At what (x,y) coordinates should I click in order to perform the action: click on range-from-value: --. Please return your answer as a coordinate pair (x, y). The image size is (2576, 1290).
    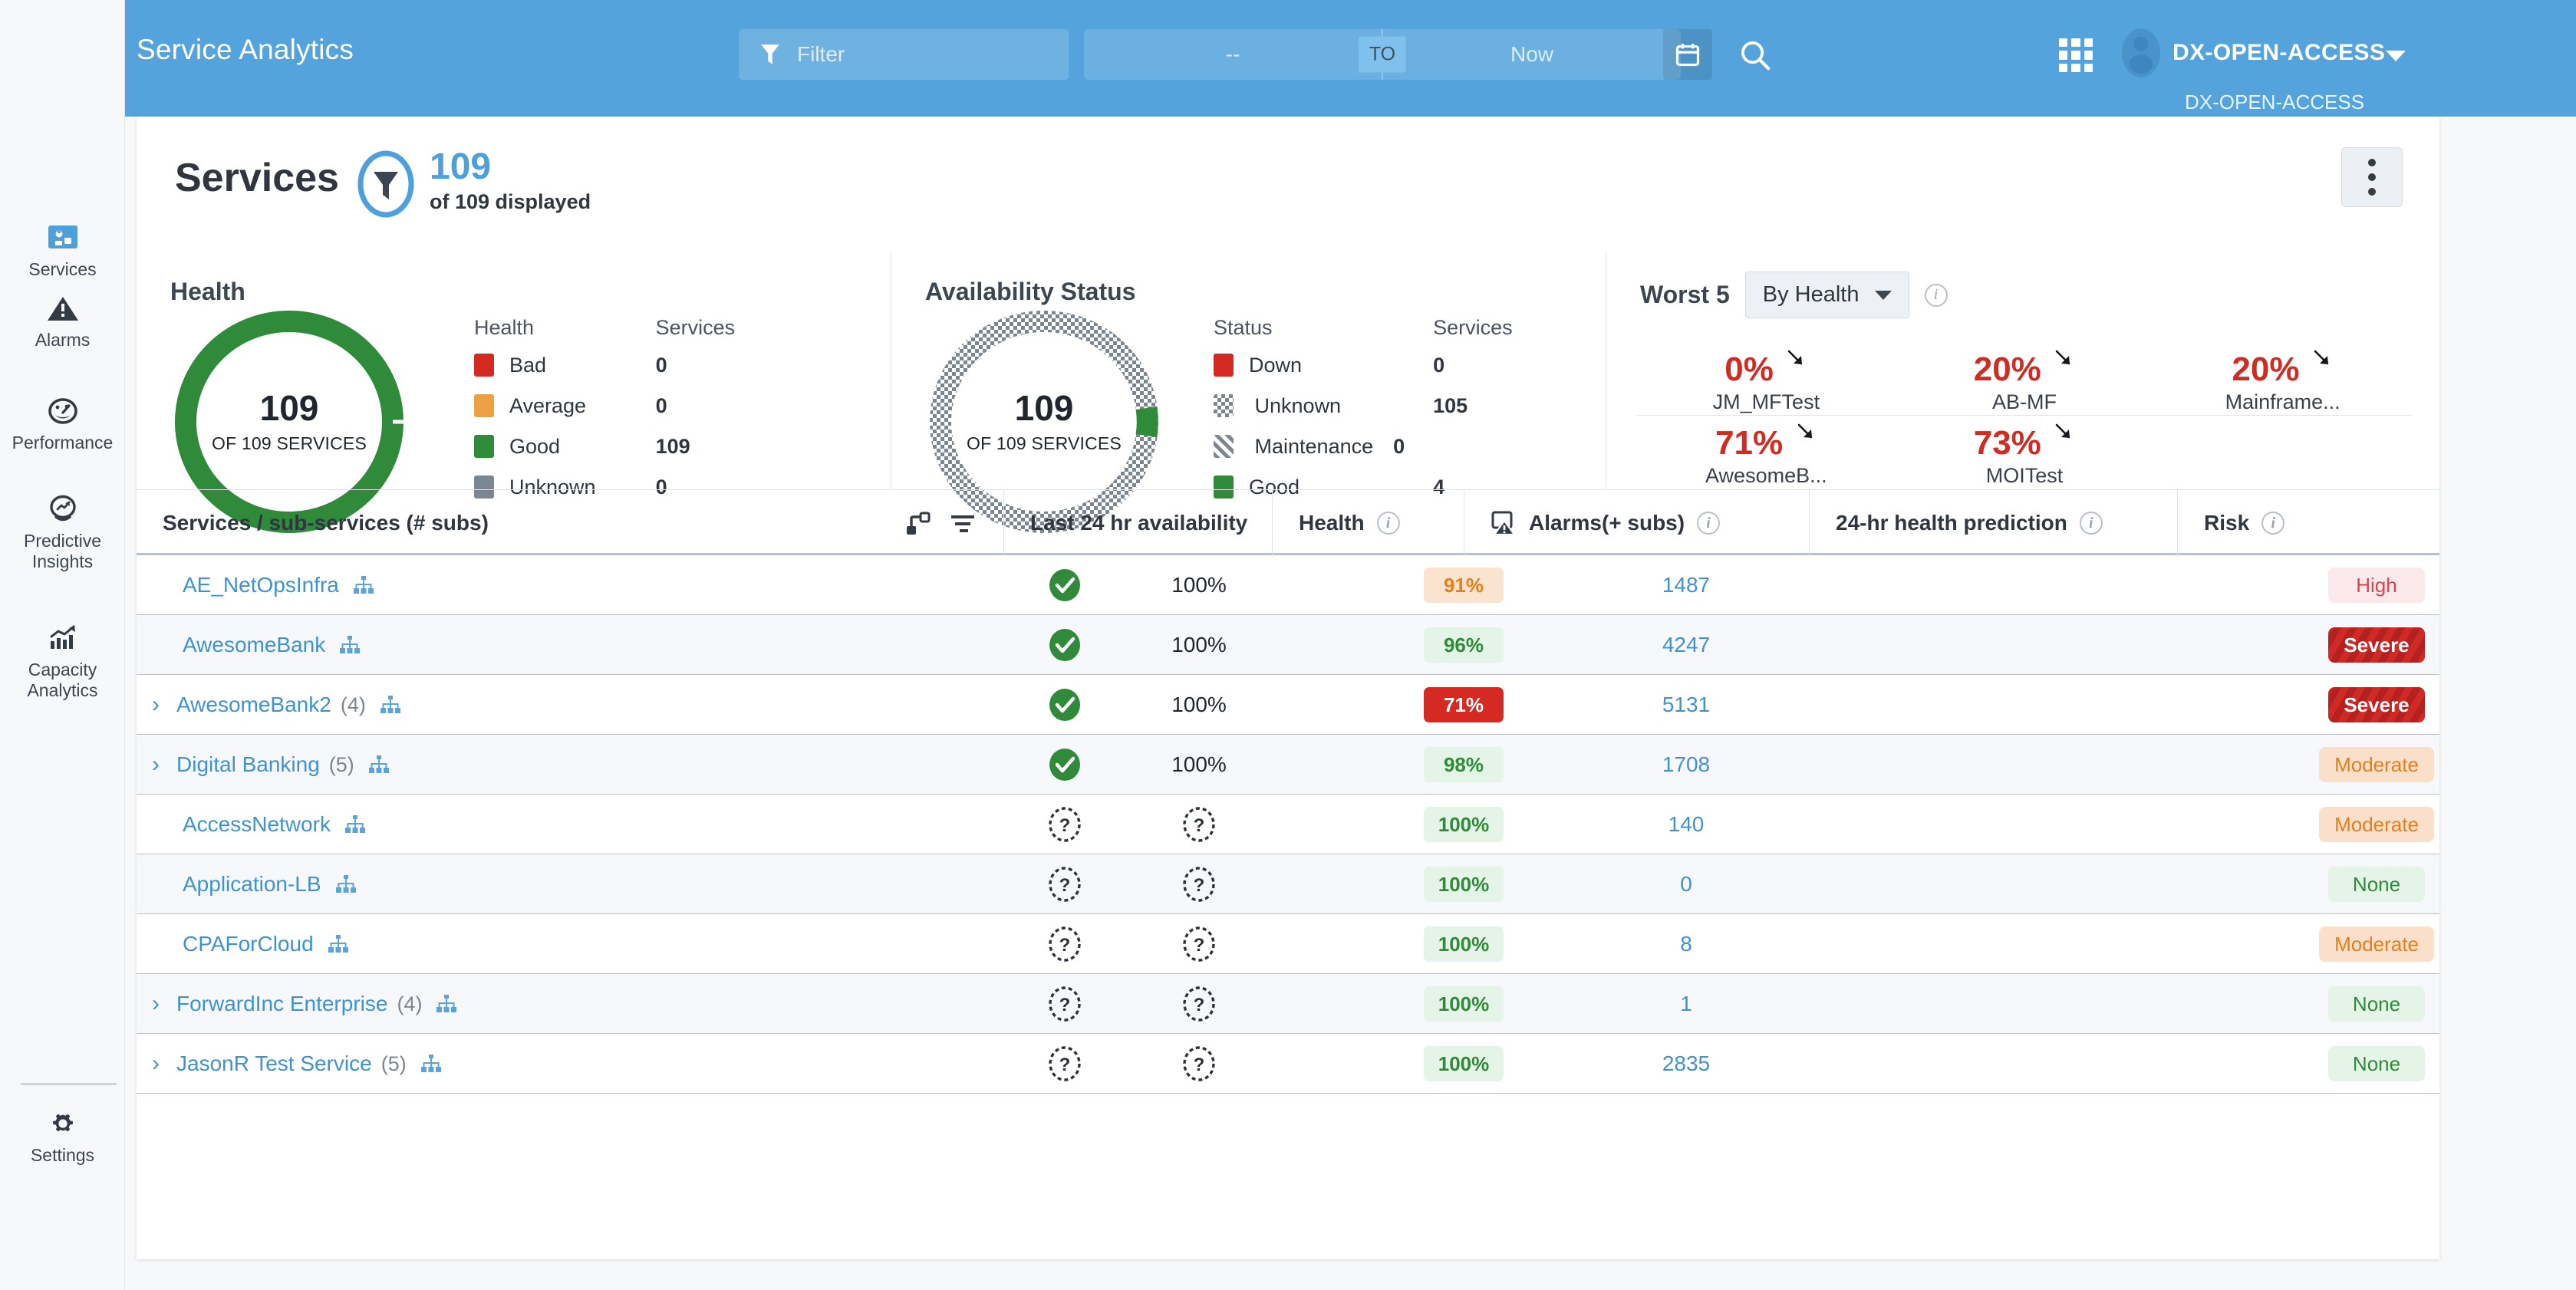
    Looking at the image, I should click on (1233, 55).